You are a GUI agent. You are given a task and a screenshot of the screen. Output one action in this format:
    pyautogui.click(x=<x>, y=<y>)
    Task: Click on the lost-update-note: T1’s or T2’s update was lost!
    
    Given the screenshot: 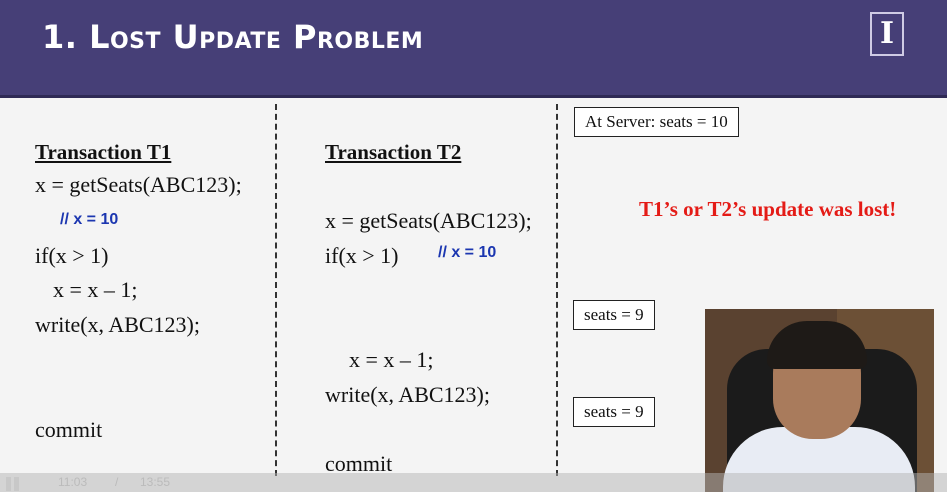 What is the action you would take?
    pyautogui.click(x=768, y=209)
    